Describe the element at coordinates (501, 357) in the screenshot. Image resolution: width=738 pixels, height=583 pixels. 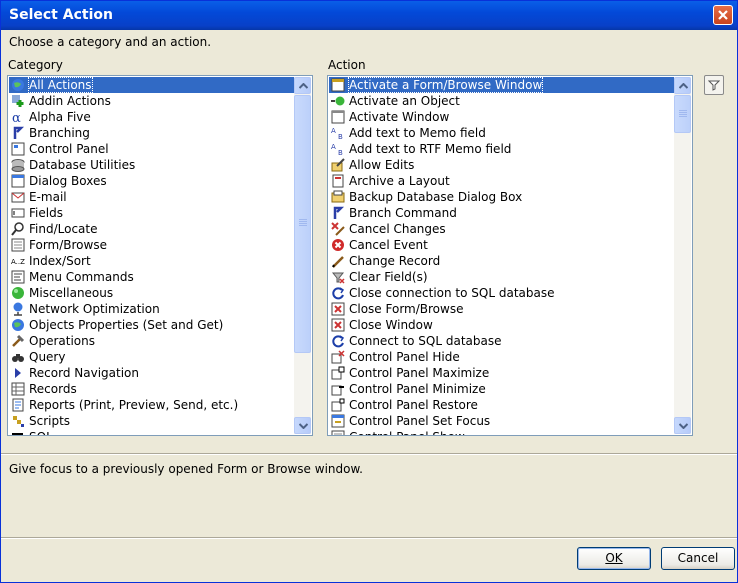
I see `action-item: Control Panel Hide` at that location.